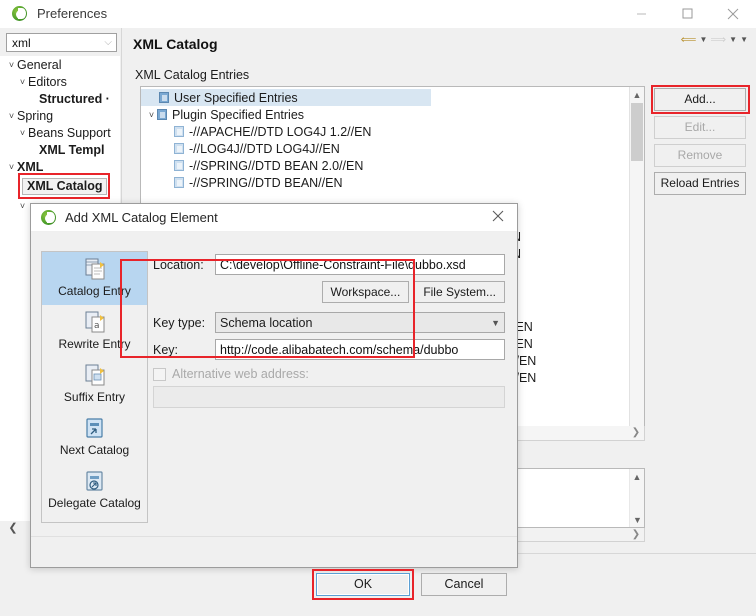  I want to click on delegate-catalog-icon, so click(95, 481).